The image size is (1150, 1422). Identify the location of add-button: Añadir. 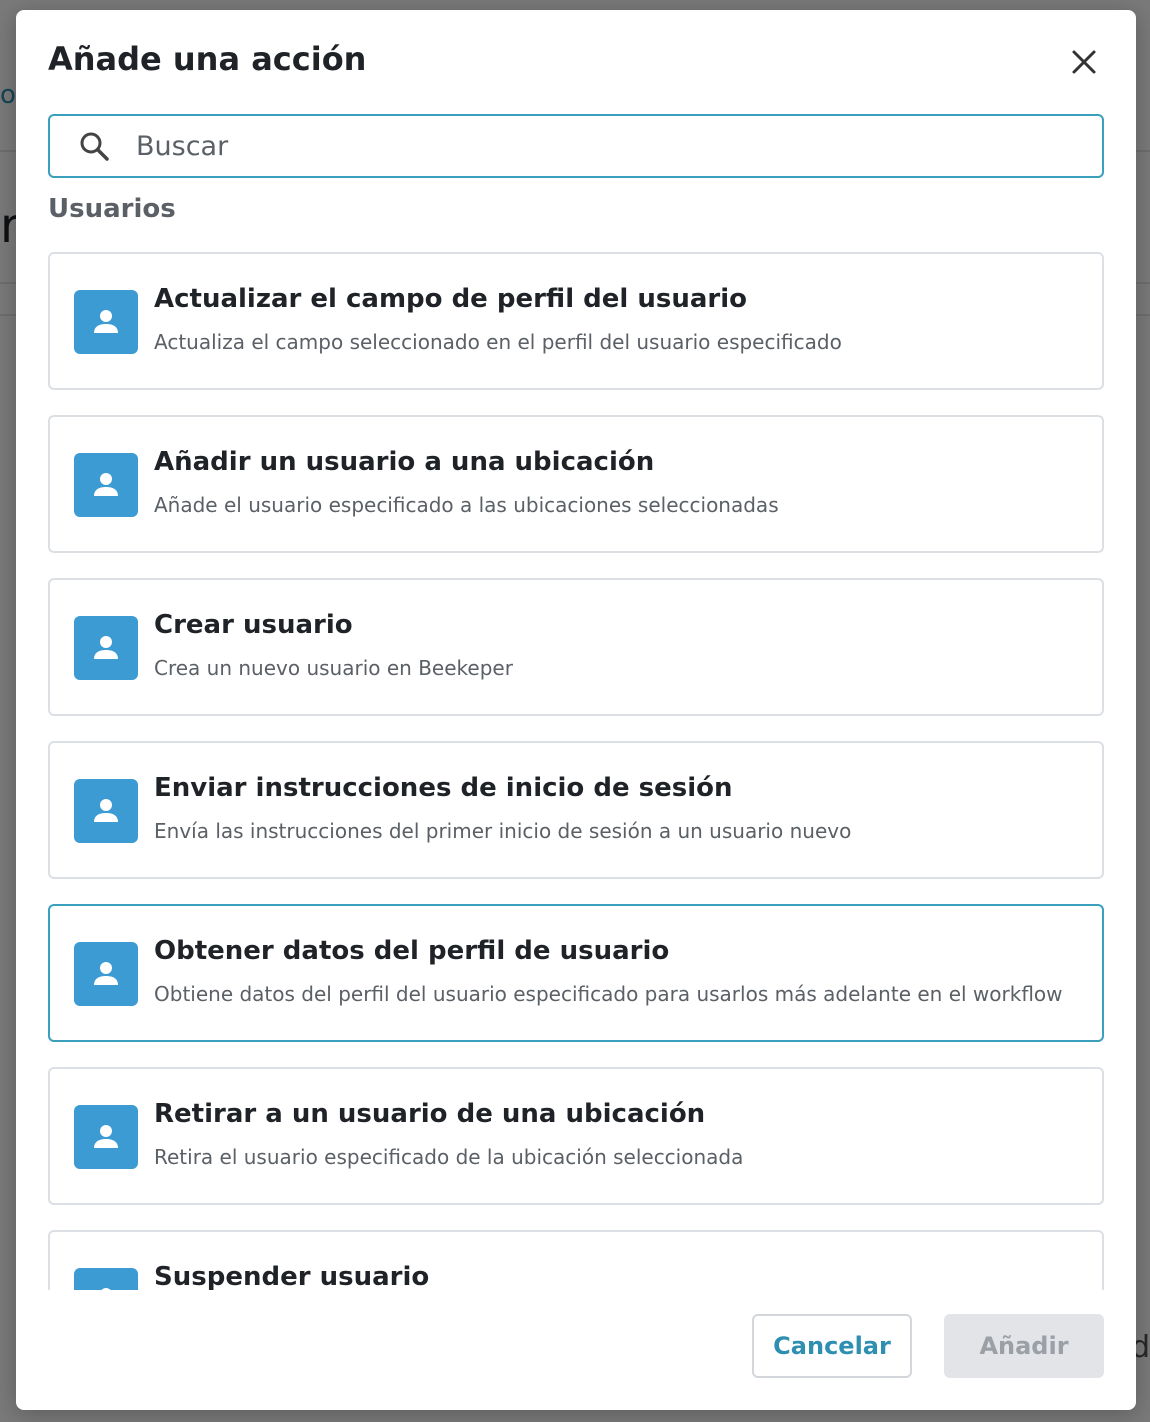
(1024, 1346).